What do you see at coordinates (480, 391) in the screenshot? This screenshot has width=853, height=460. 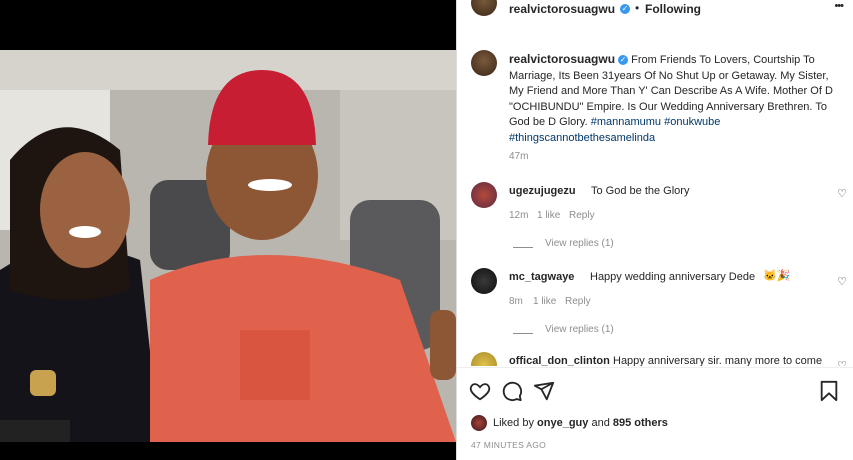 I see `heart-icon` at bounding box center [480, 391].